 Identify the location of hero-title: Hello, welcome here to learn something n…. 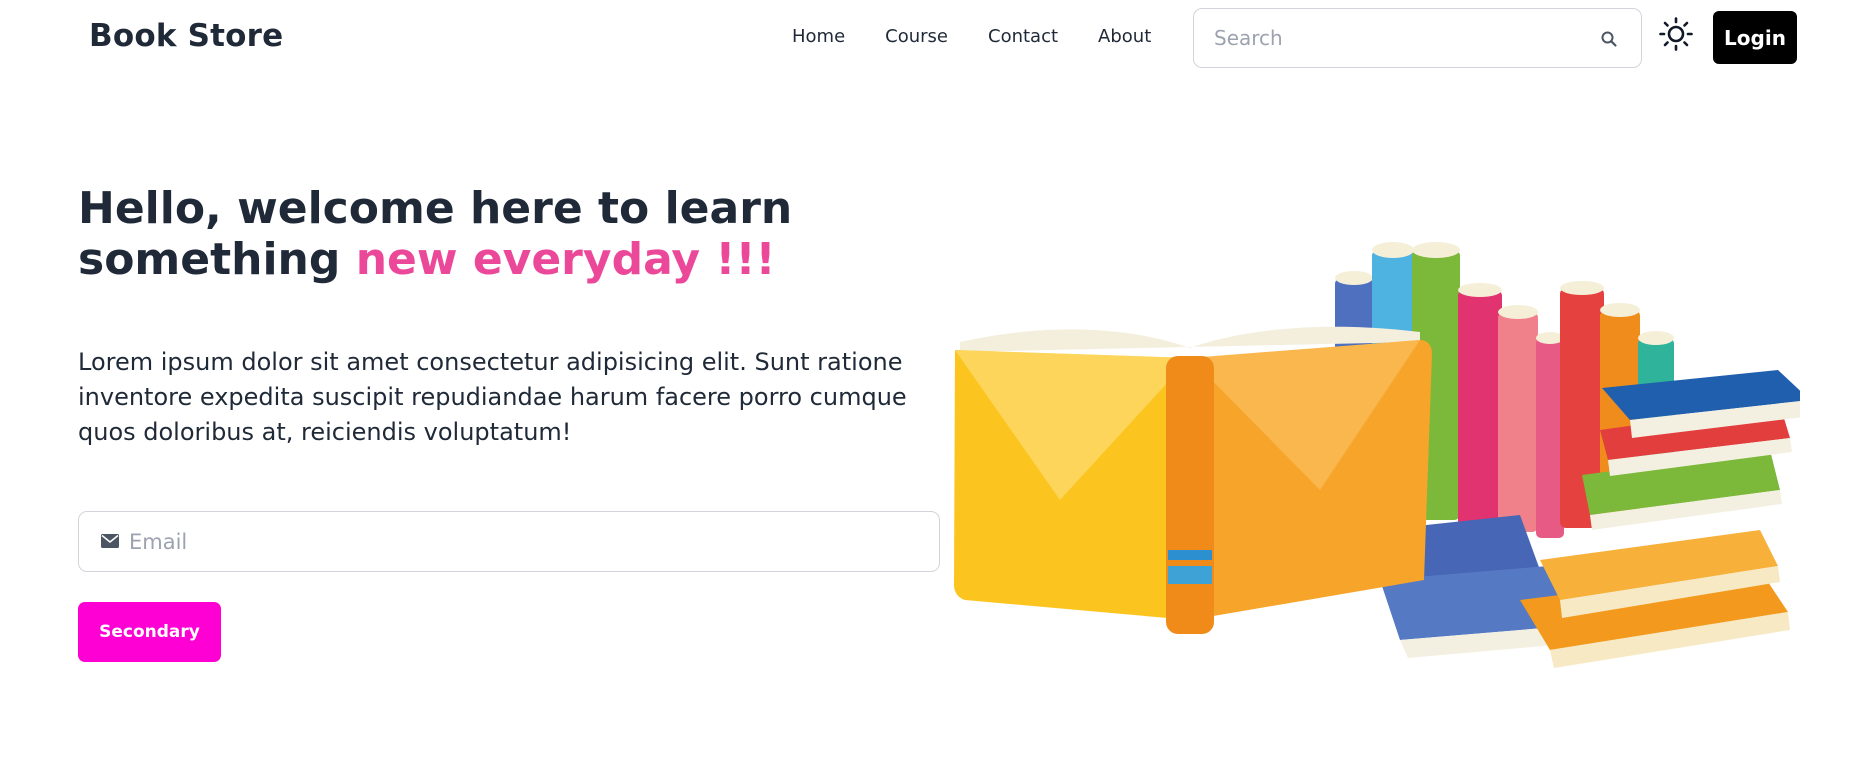
(458, 234).